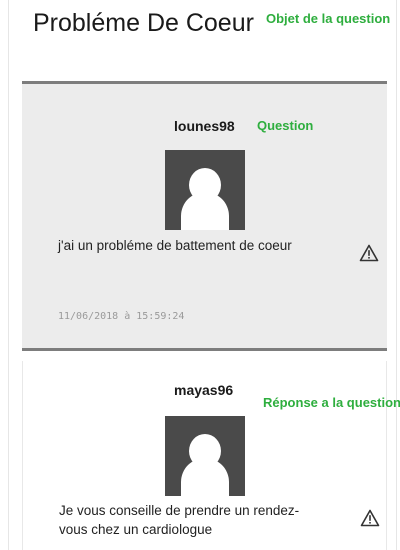  What do you see at coordinates (8, 275) in the screenshot?
I see `left-divider` at bounding box center [8, 275].